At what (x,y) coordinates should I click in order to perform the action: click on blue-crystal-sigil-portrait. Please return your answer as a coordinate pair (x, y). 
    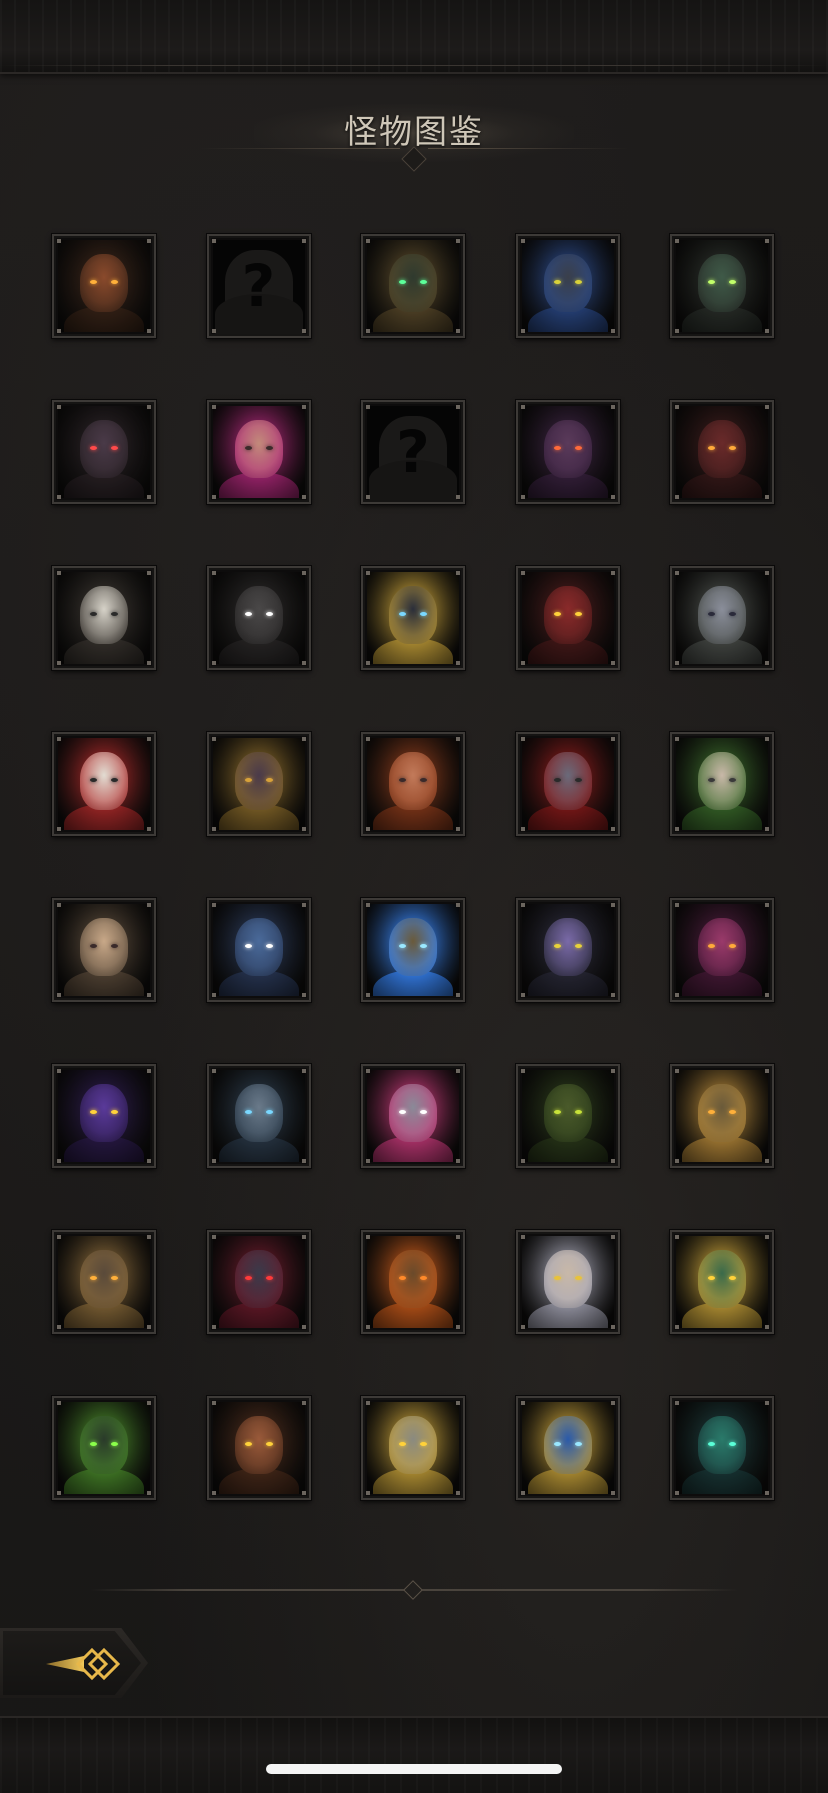
    Looking at the image, I should click on (567, 1448).